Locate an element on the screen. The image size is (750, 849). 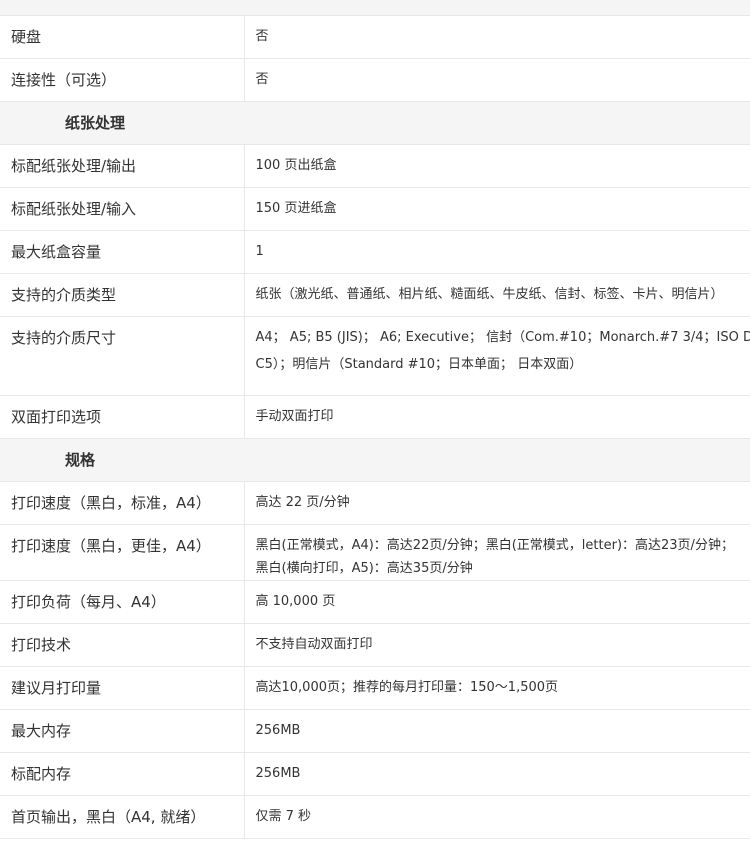
section-title: 规格 is located at coordinates (375, 460).